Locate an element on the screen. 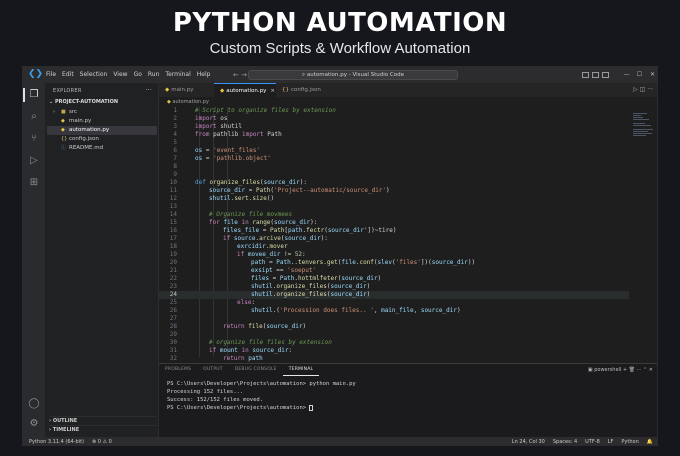 The image size is (680, 456). code-line: 12 shutil.sert.size() is located at coordinates (394, 199).